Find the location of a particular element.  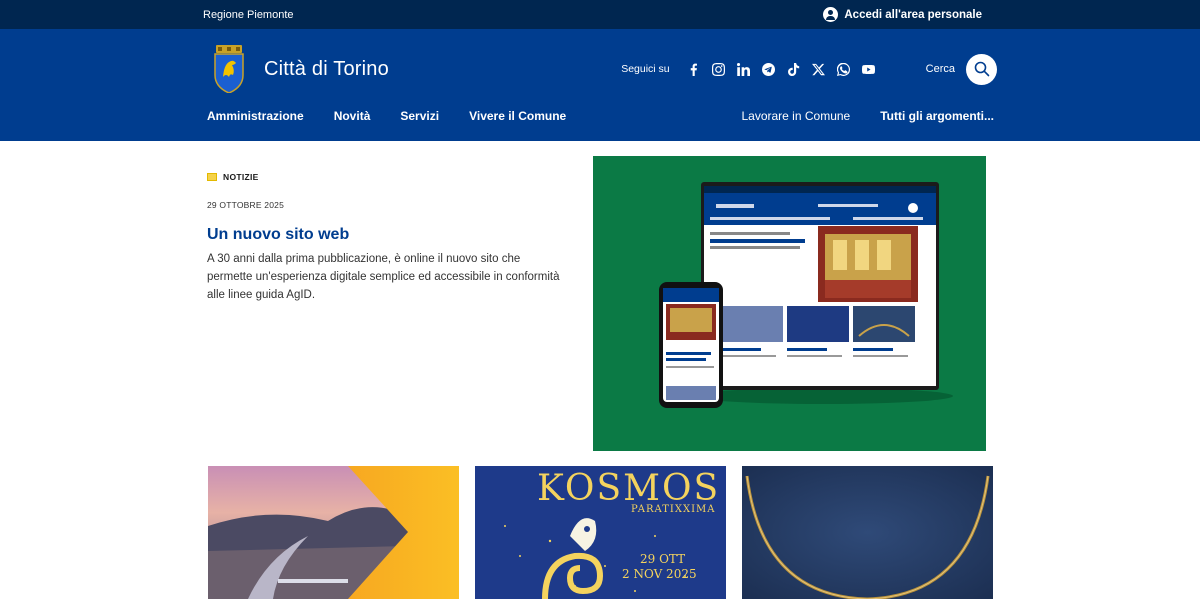

x-icon is located at coordinates (818, 69).